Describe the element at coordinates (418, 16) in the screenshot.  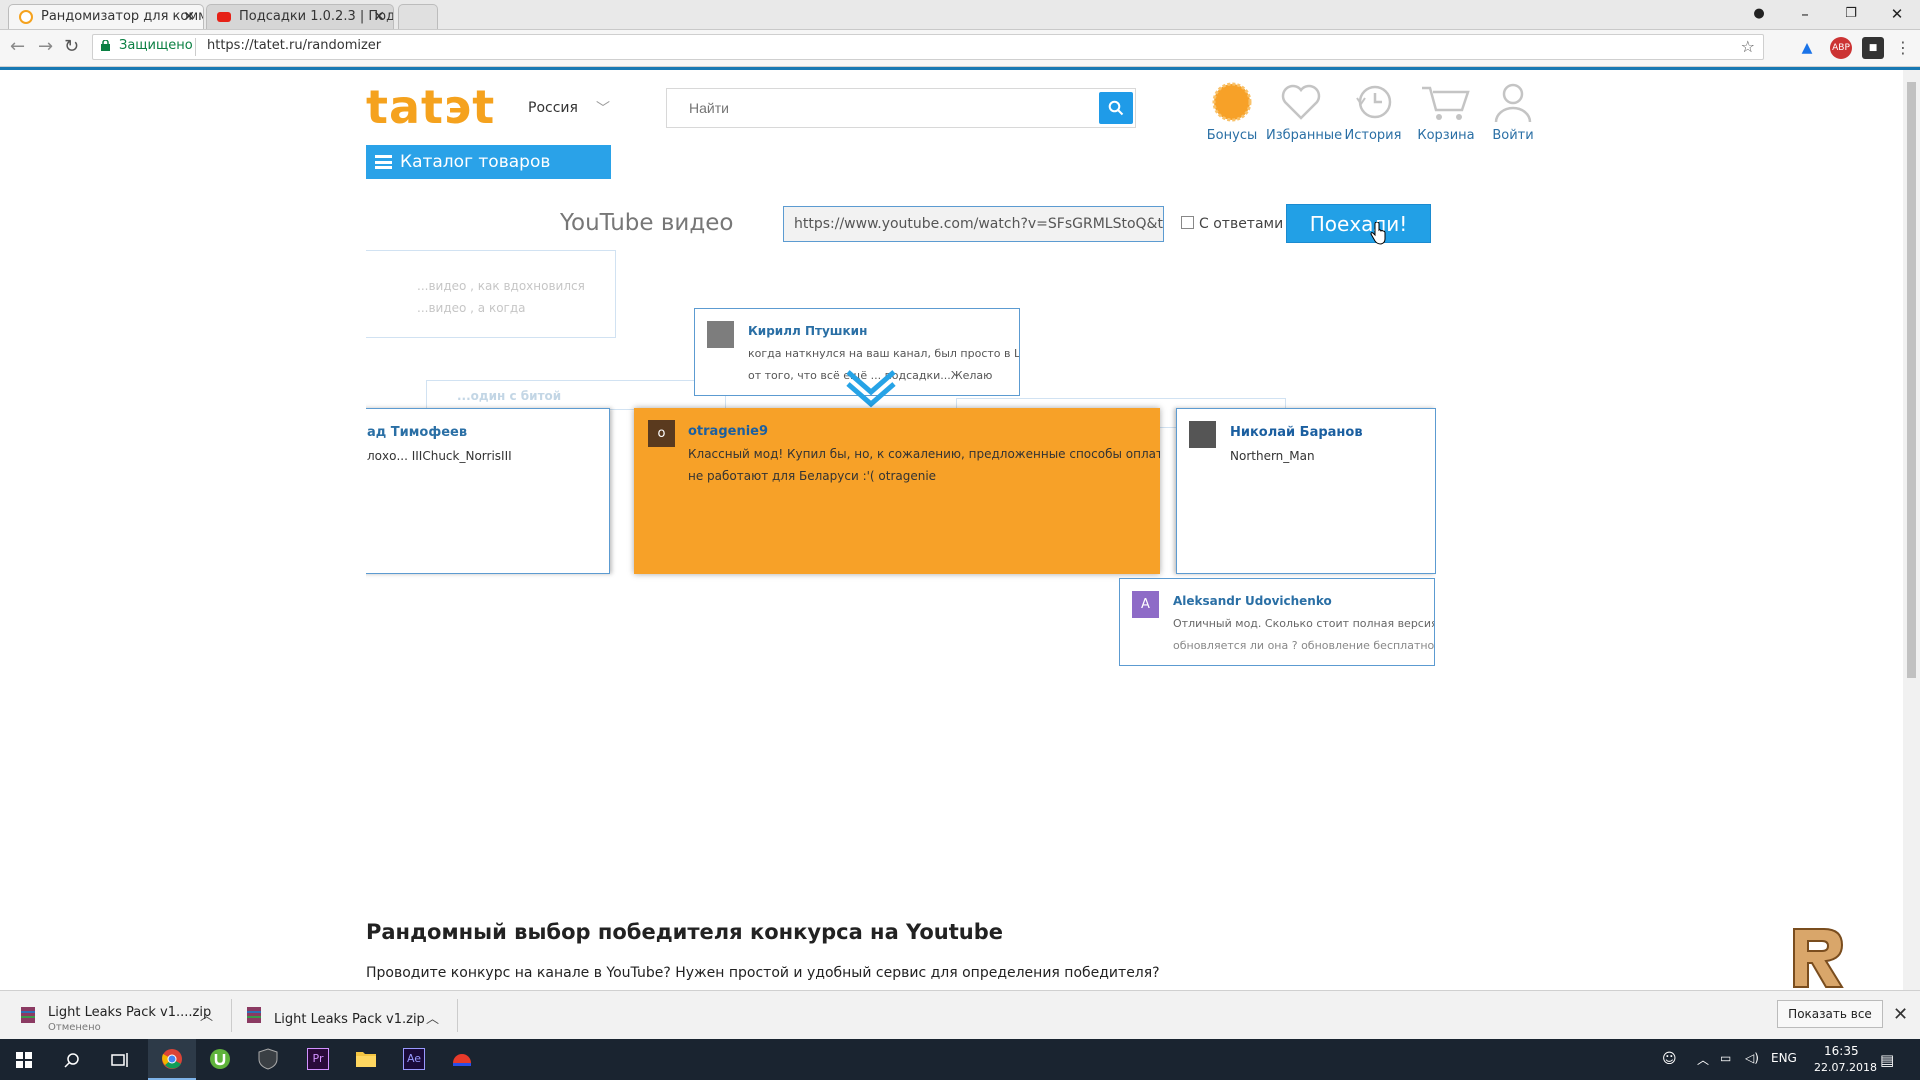
I see `new-tab-button` at that location.